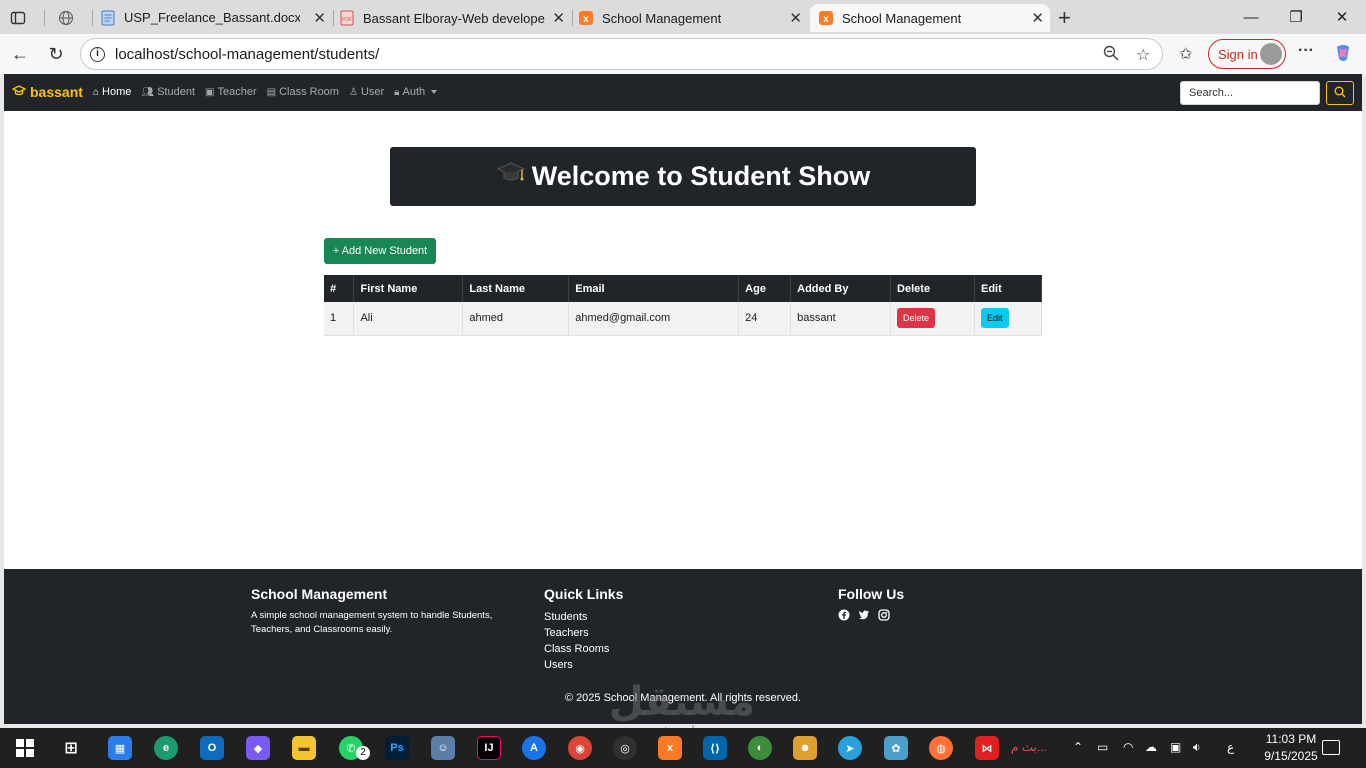 The width and height of the screenshot is (1366, 768). Describe the element at coordinates (1143, 55) in the screenshot. I see `favorite-star-icon: ☆` at that location.